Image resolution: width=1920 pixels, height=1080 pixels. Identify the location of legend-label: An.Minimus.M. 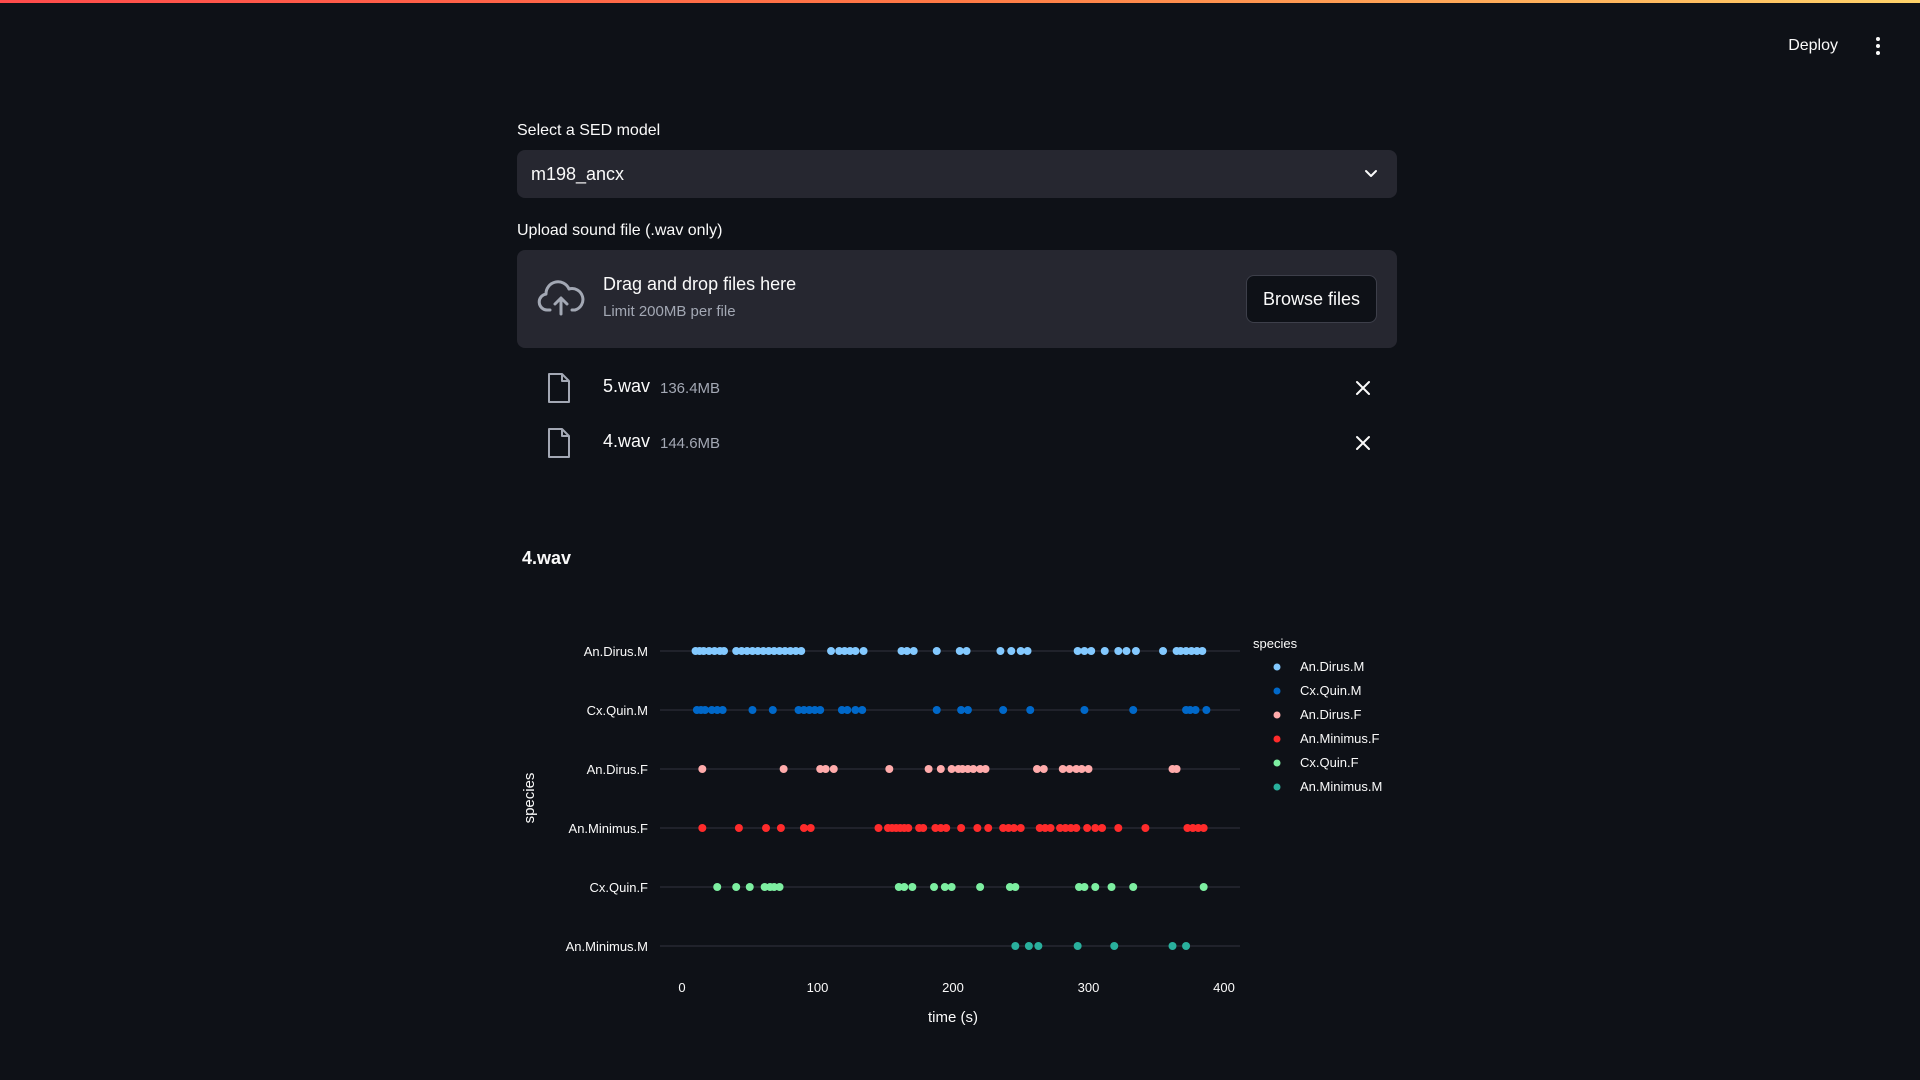
(1341, 786).